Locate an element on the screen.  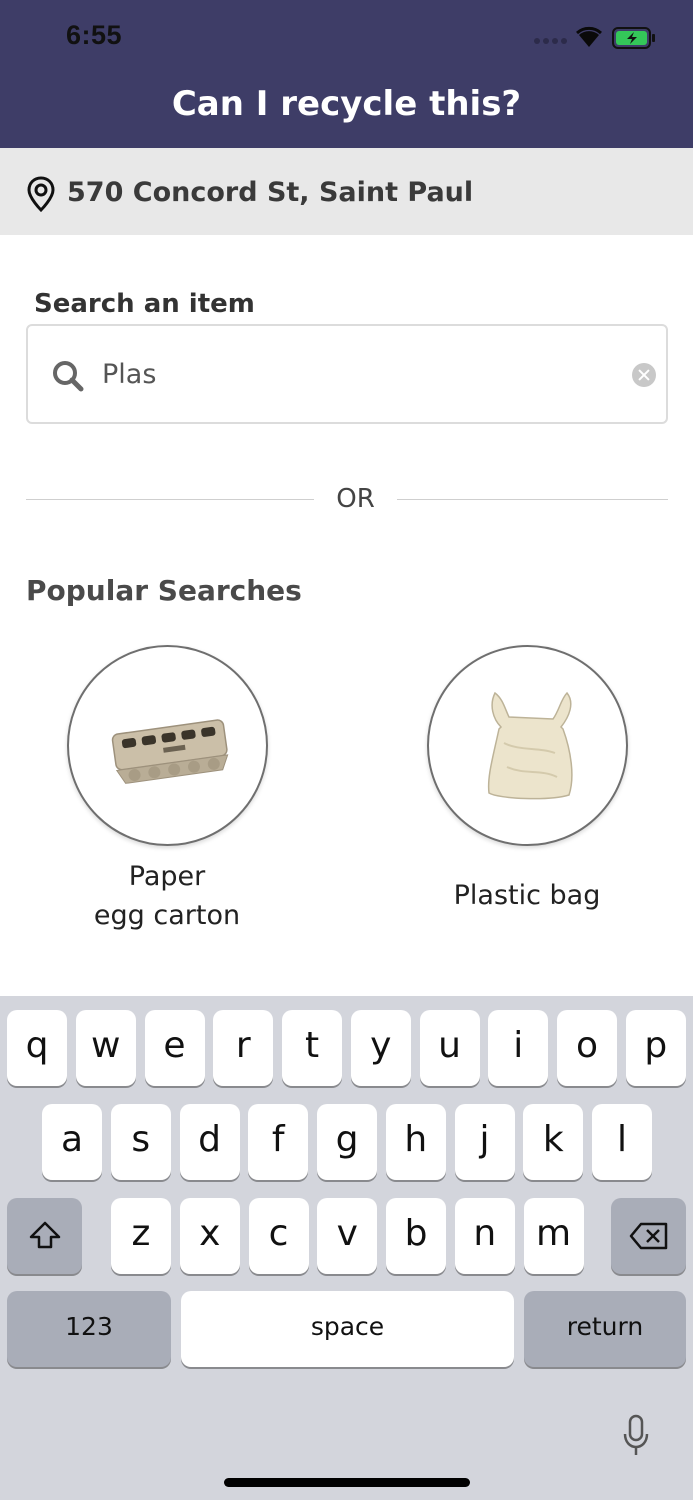
app-header: 6:55 Can I recycle this? is located at coordinates (346, 74).